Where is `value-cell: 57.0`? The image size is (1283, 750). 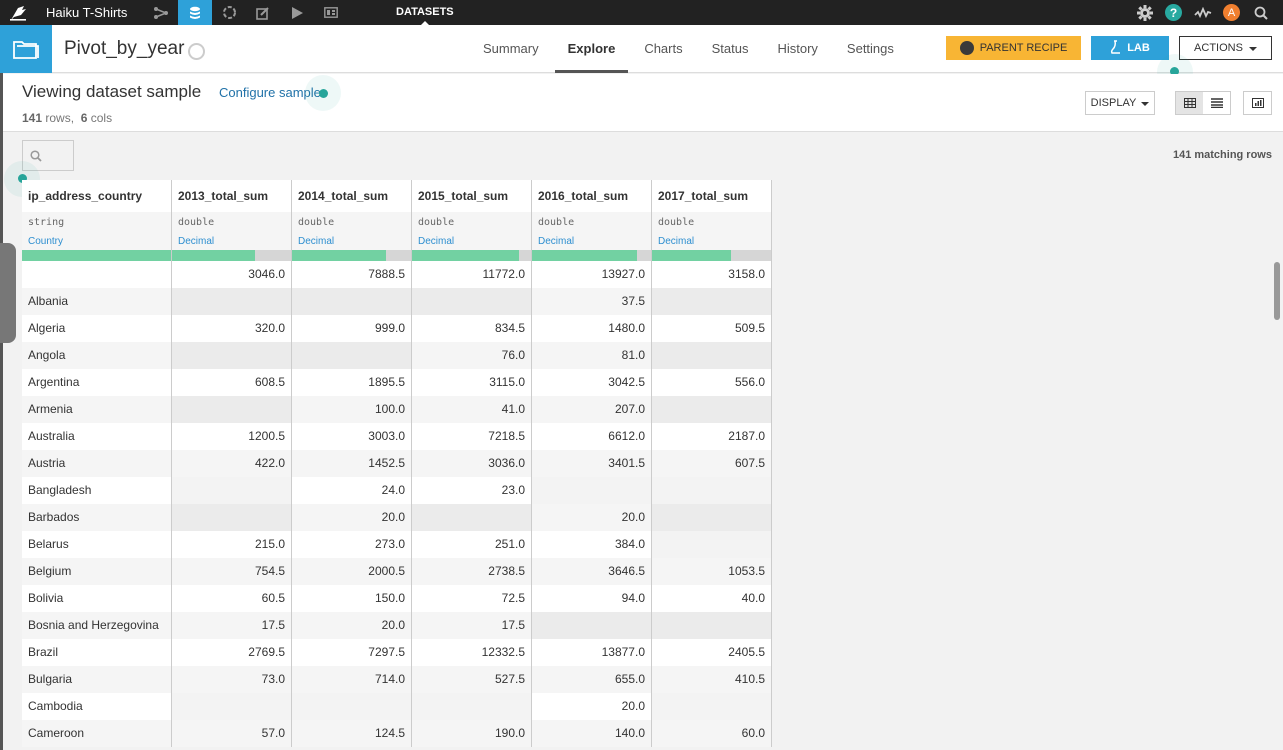
value-cell: 57.0 is located at coordinates (231, 733).